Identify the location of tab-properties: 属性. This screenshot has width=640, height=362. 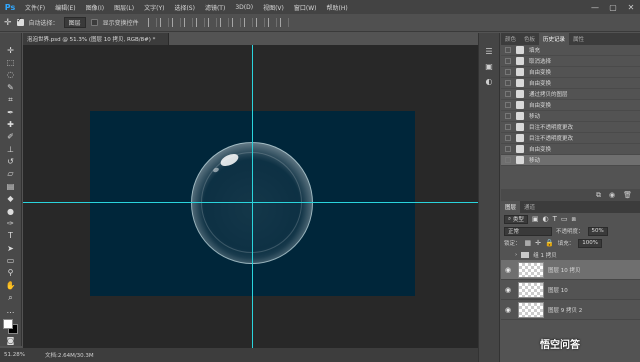
(578, 39).